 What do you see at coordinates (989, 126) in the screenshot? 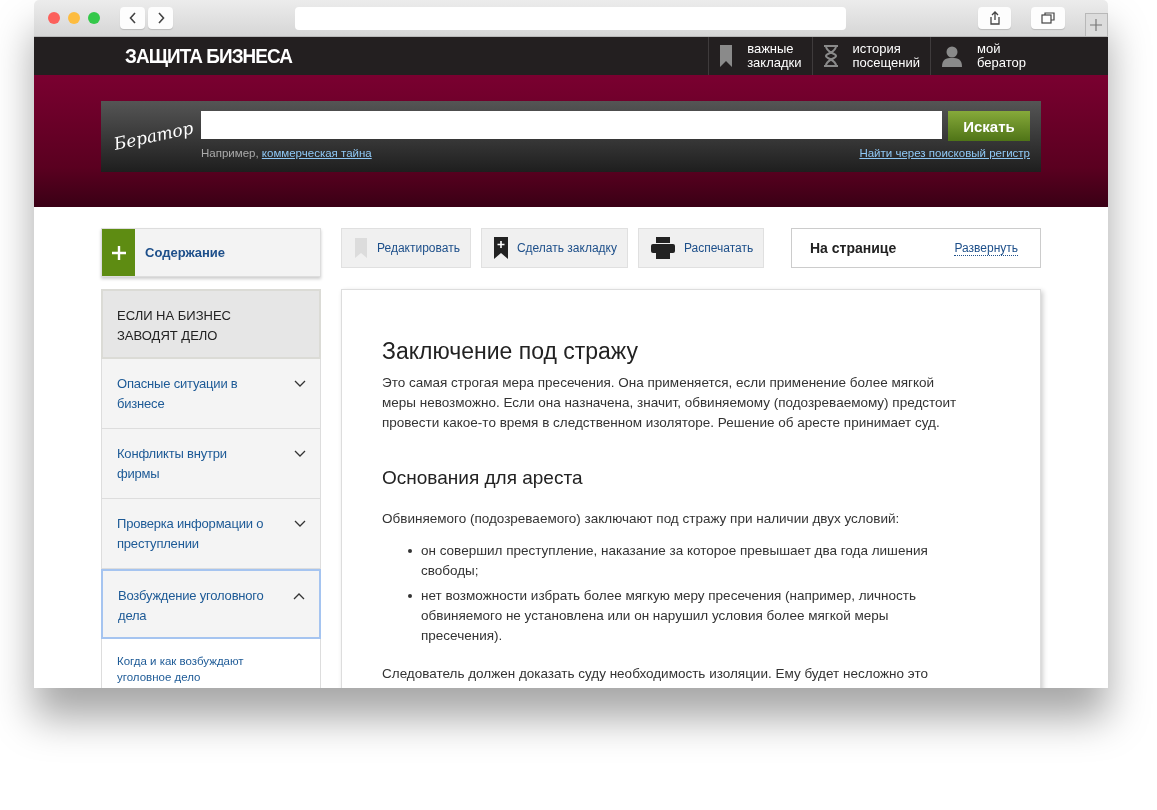
I see `search-button: Искать` at bounding box center [989, 126].